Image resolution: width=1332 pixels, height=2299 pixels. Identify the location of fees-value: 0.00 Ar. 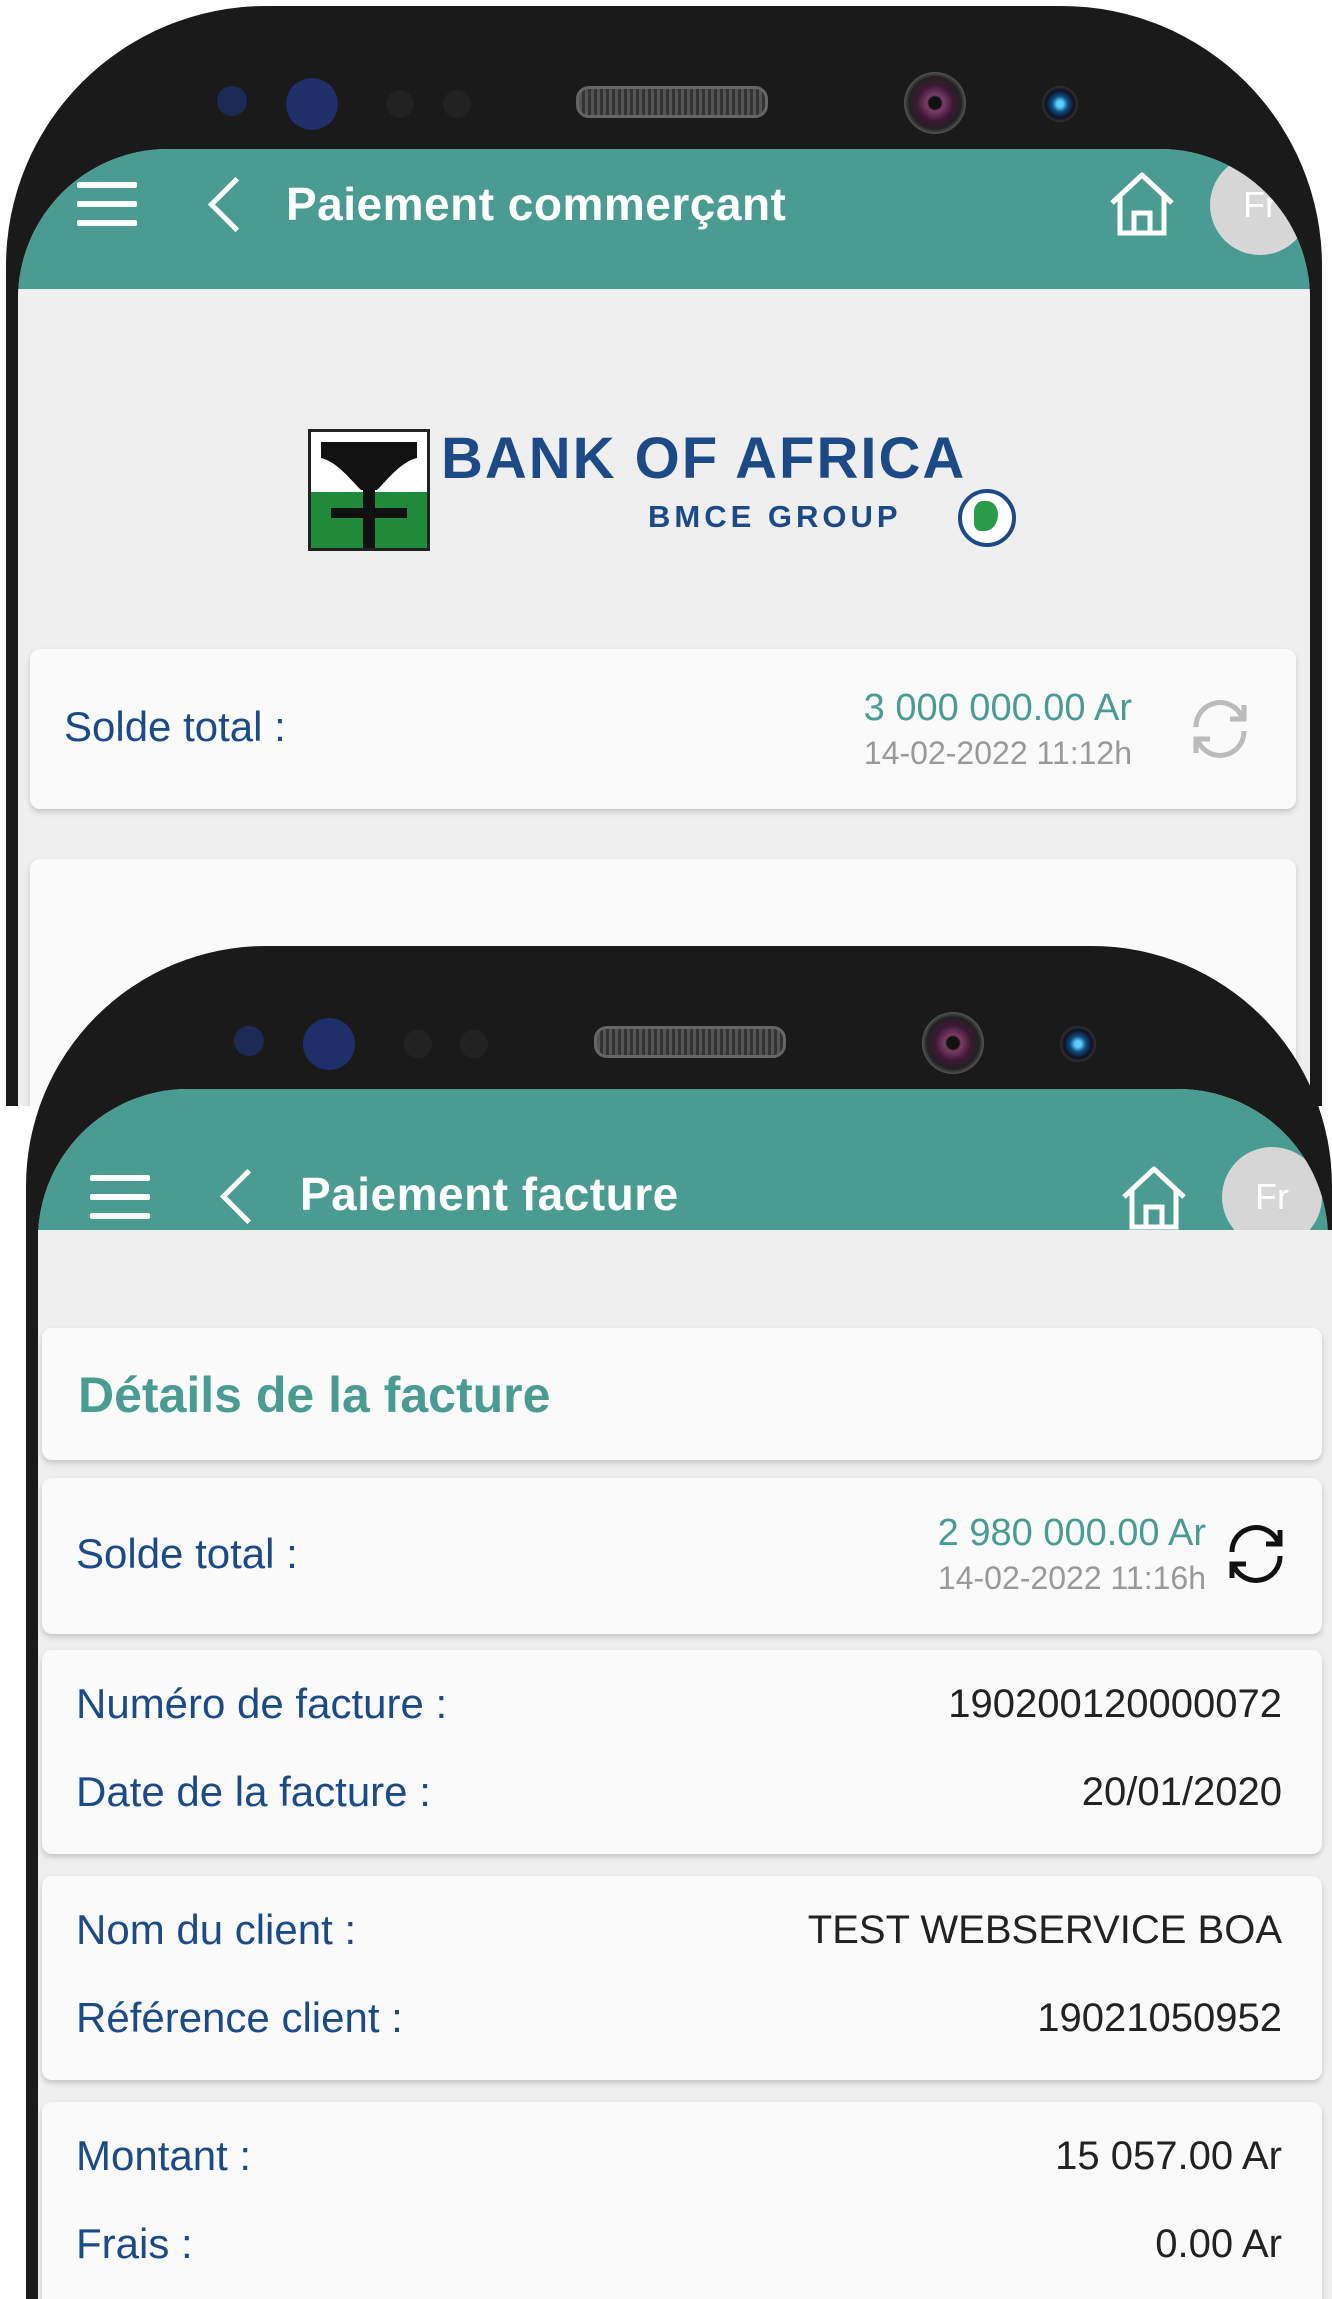
(1218, 2244).